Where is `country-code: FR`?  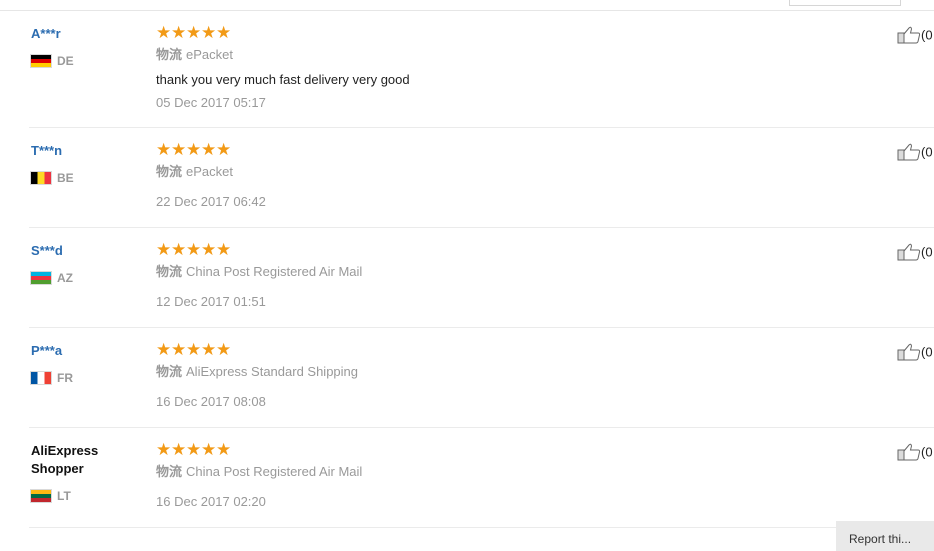
country-code: FR is located at coordinates (65, 378).